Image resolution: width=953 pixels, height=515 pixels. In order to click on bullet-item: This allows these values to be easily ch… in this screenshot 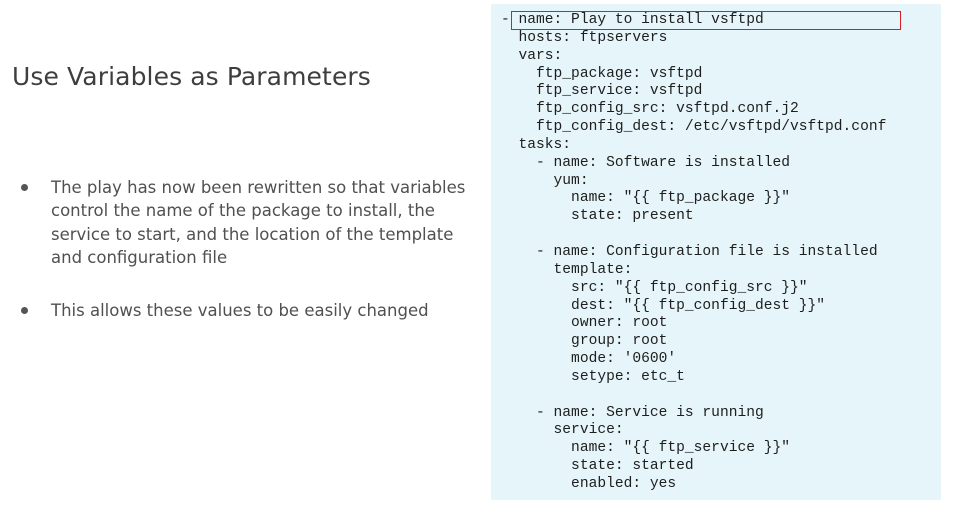, I will do `click(243, 310)`.